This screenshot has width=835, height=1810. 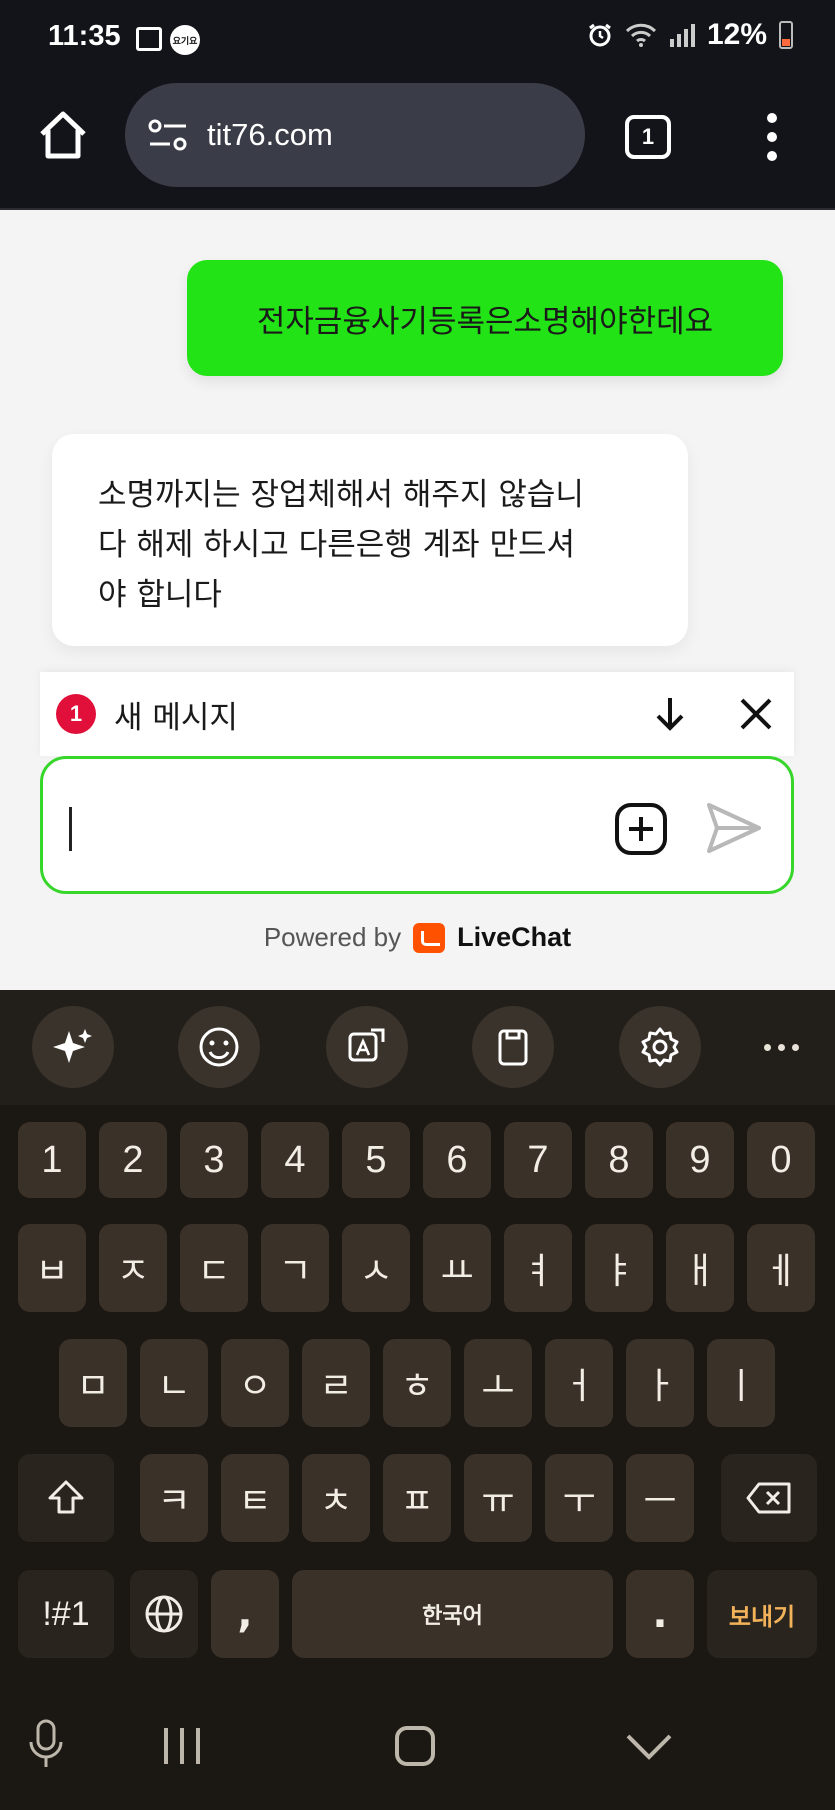 What do you see at coordinates (63, 135) in the screenshot?
I see `home-button` at bounding box center [63, 135].